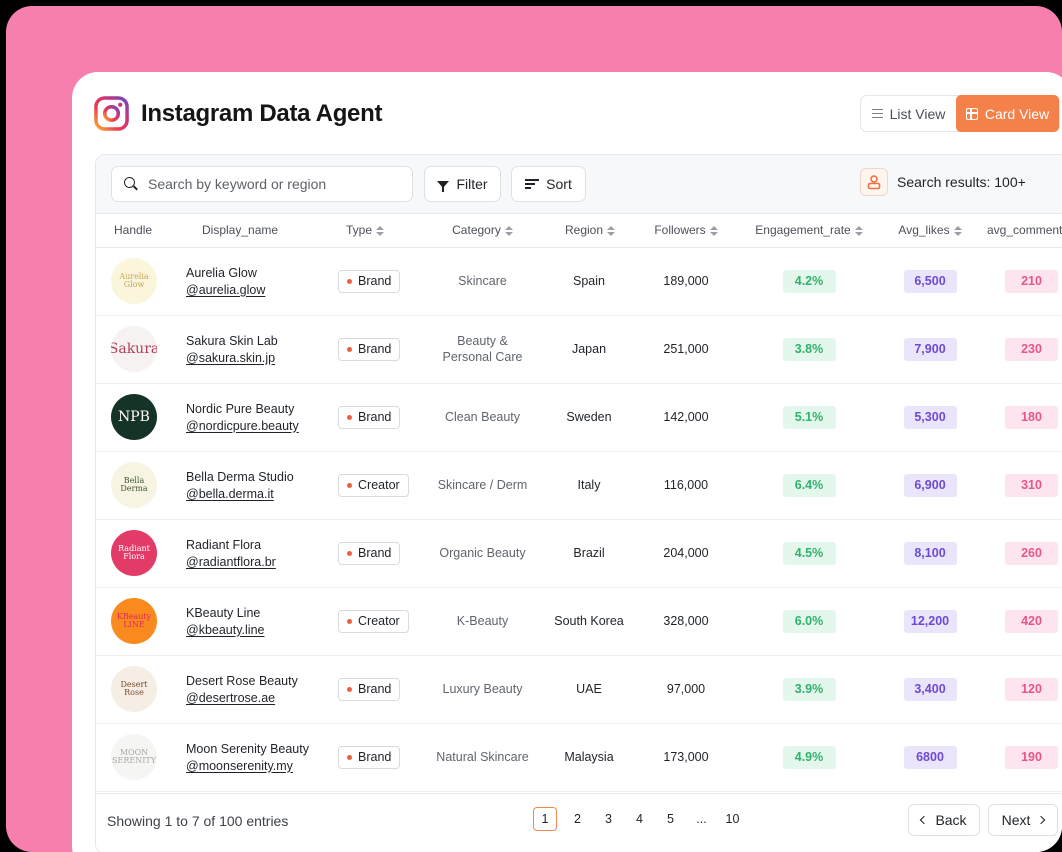 This screenshot has width=1062, height=852. What do you see at coordinates (273, 184) in the screenshot?
I see `search-input` at bounding box center [273, 184].